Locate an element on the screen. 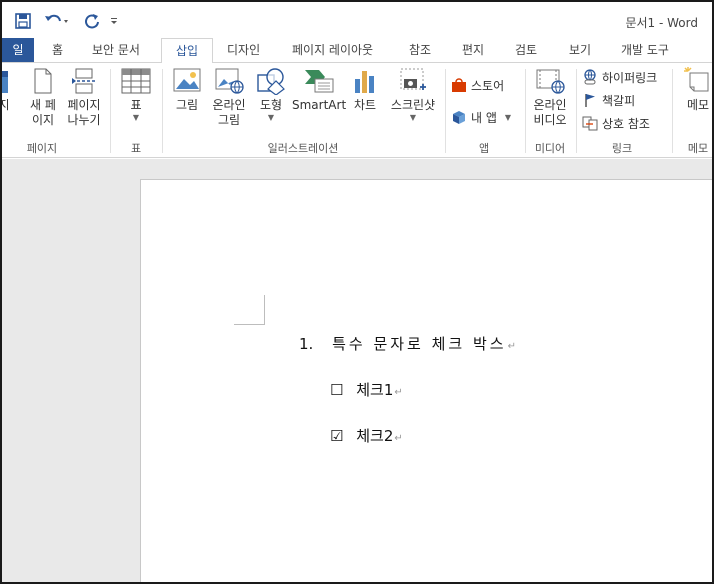 This screenshot has width=714, height=584. screenshot-button: 스크린샷 ▼ is located at coordinates (413, 94).